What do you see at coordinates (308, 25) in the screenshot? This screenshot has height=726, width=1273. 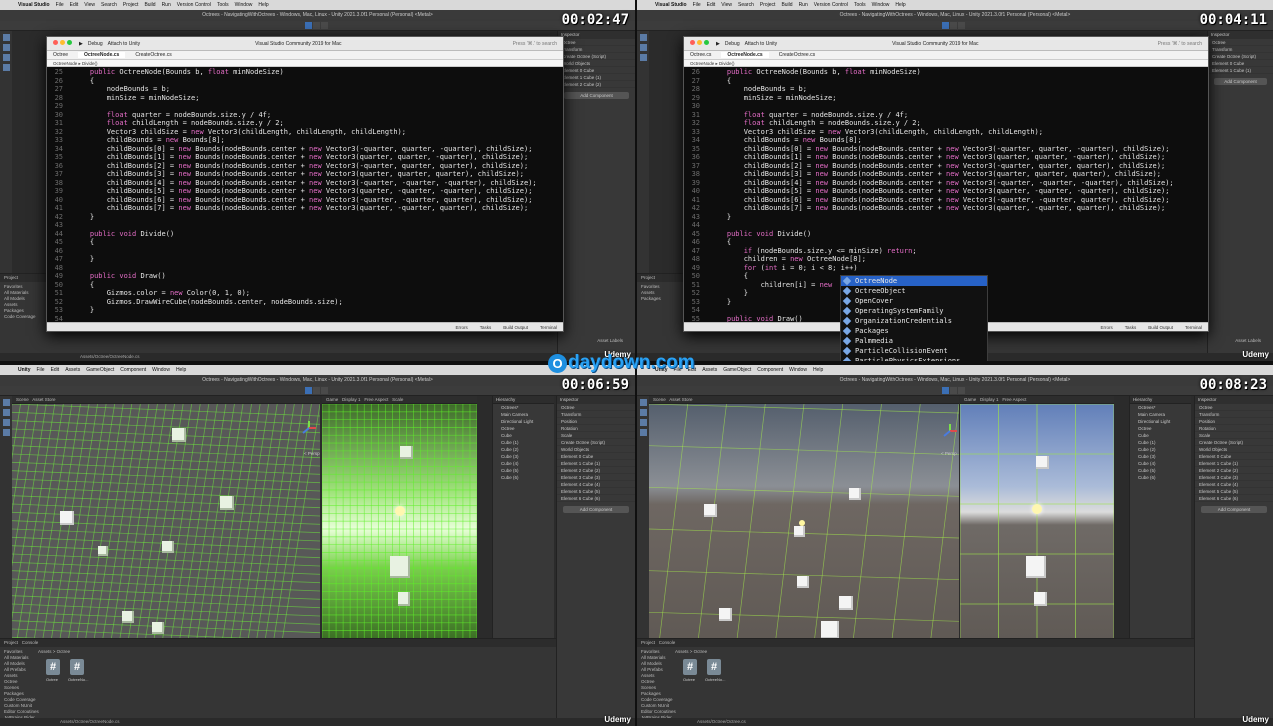 I see `play-icon` at bounding box center [308, 25].